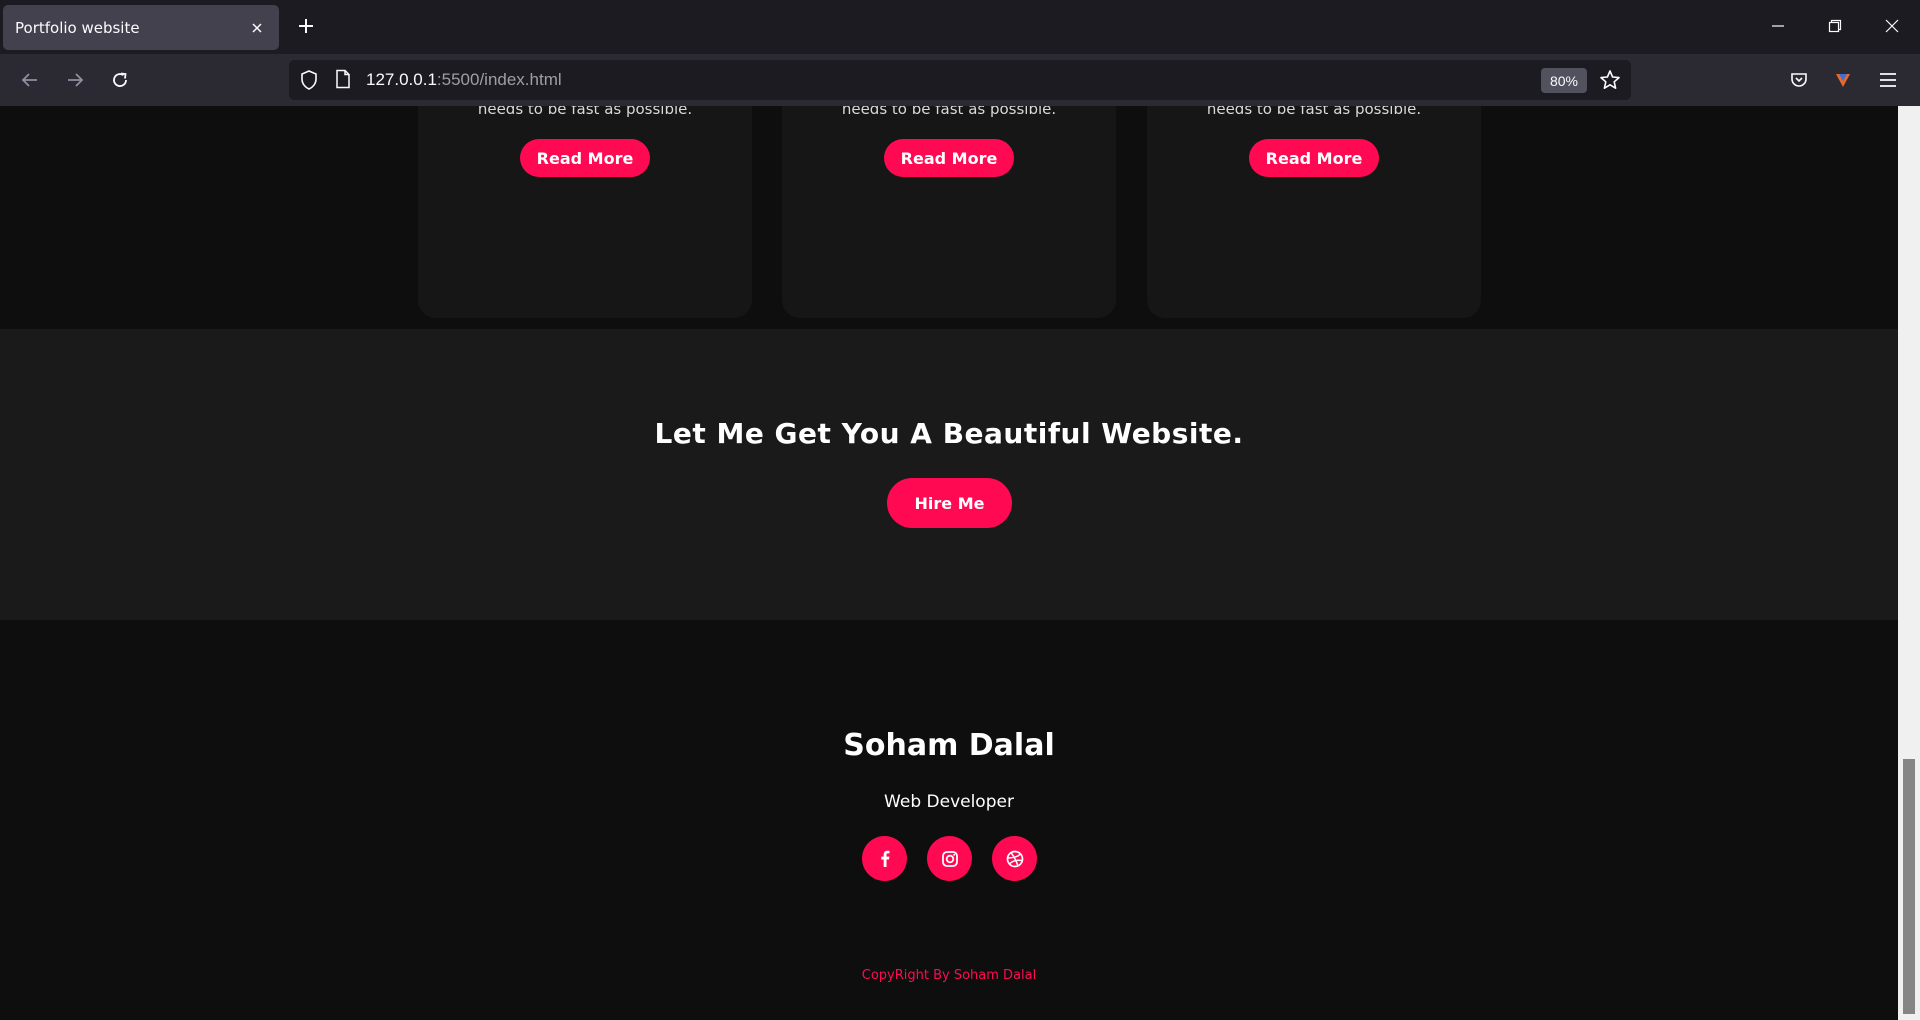 This screenshot has width=1920, height=1020. I want to click on hire-me-button: Hire Me, so click(949, 503).